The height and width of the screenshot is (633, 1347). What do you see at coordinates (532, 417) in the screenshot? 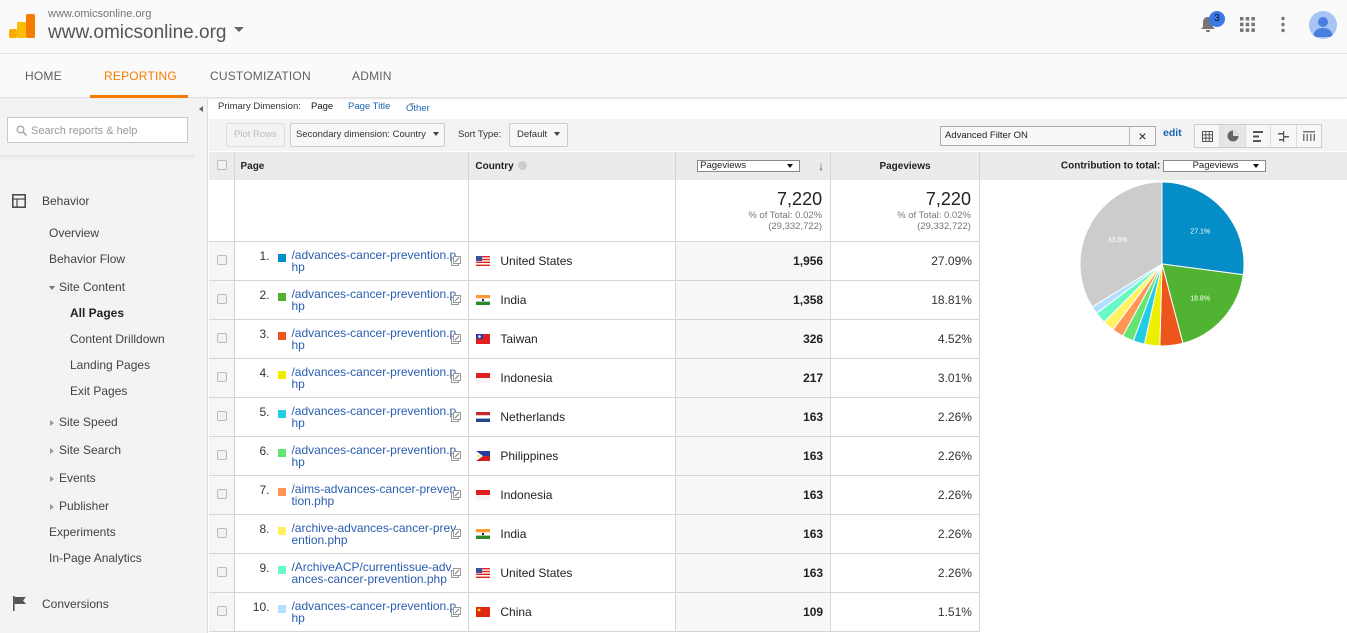
I see `country-name: Netherlands` at bounding box center [532, 417].